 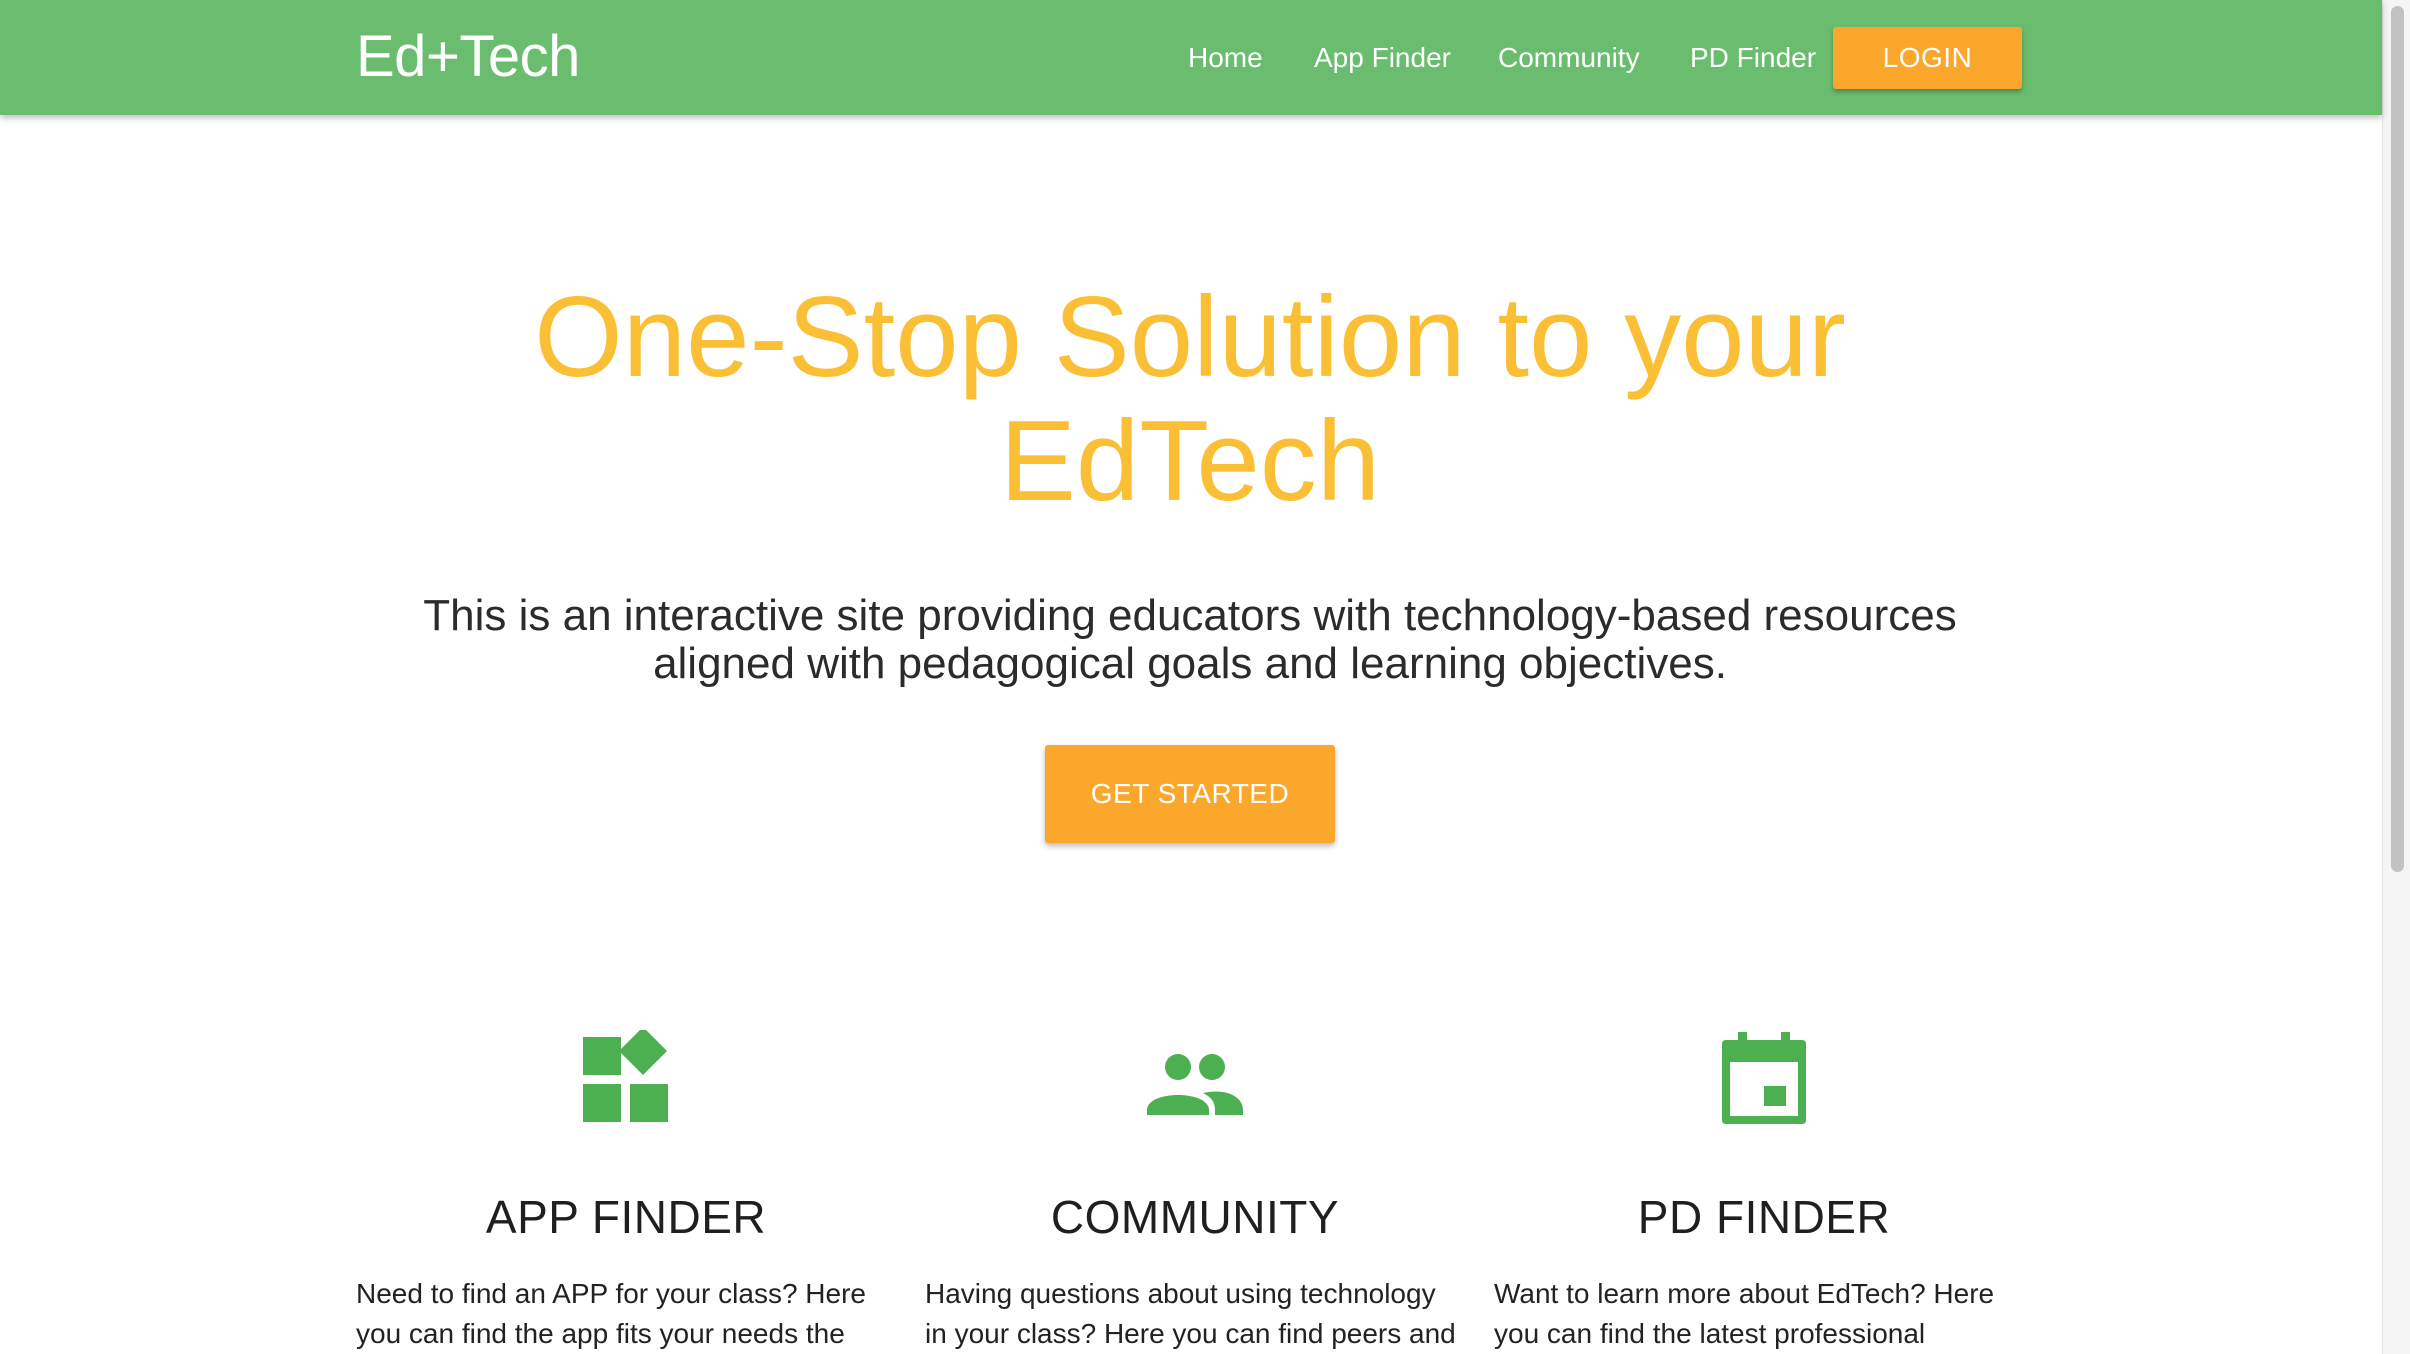 I want to click on people-icon, so click(x=1195, y=1084).